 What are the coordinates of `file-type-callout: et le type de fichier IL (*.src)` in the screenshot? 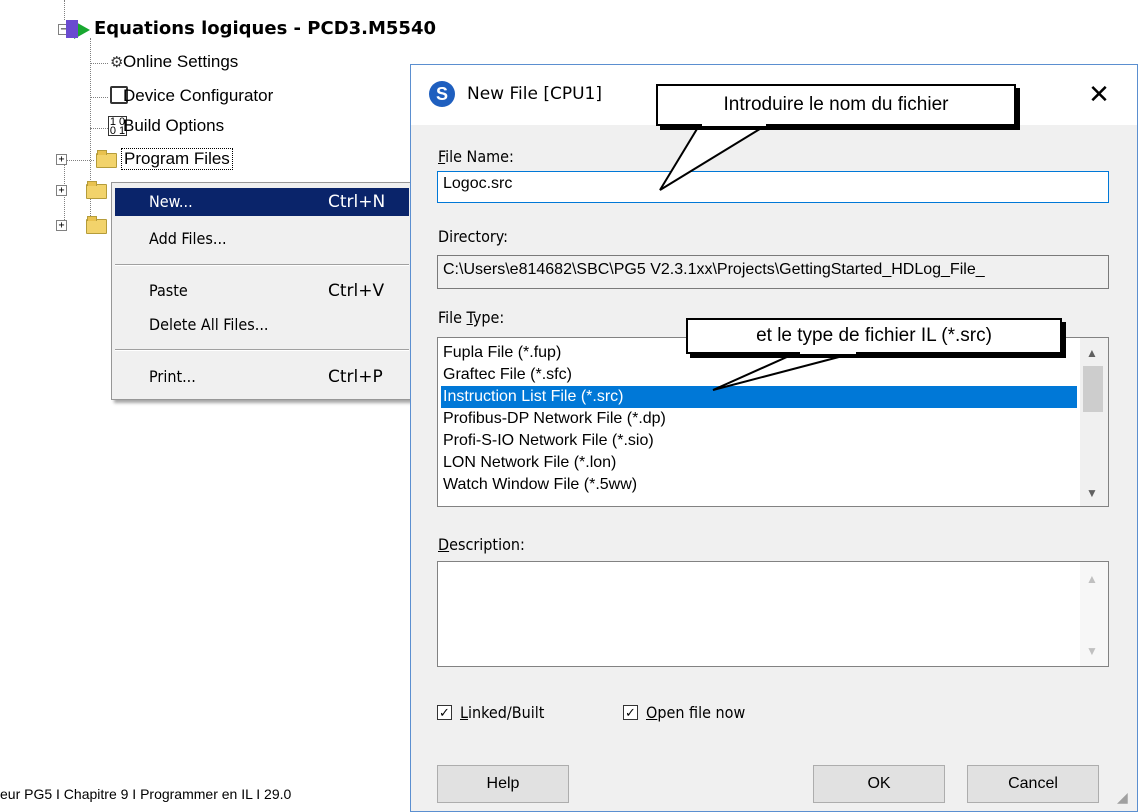 It's located at (874, 336).